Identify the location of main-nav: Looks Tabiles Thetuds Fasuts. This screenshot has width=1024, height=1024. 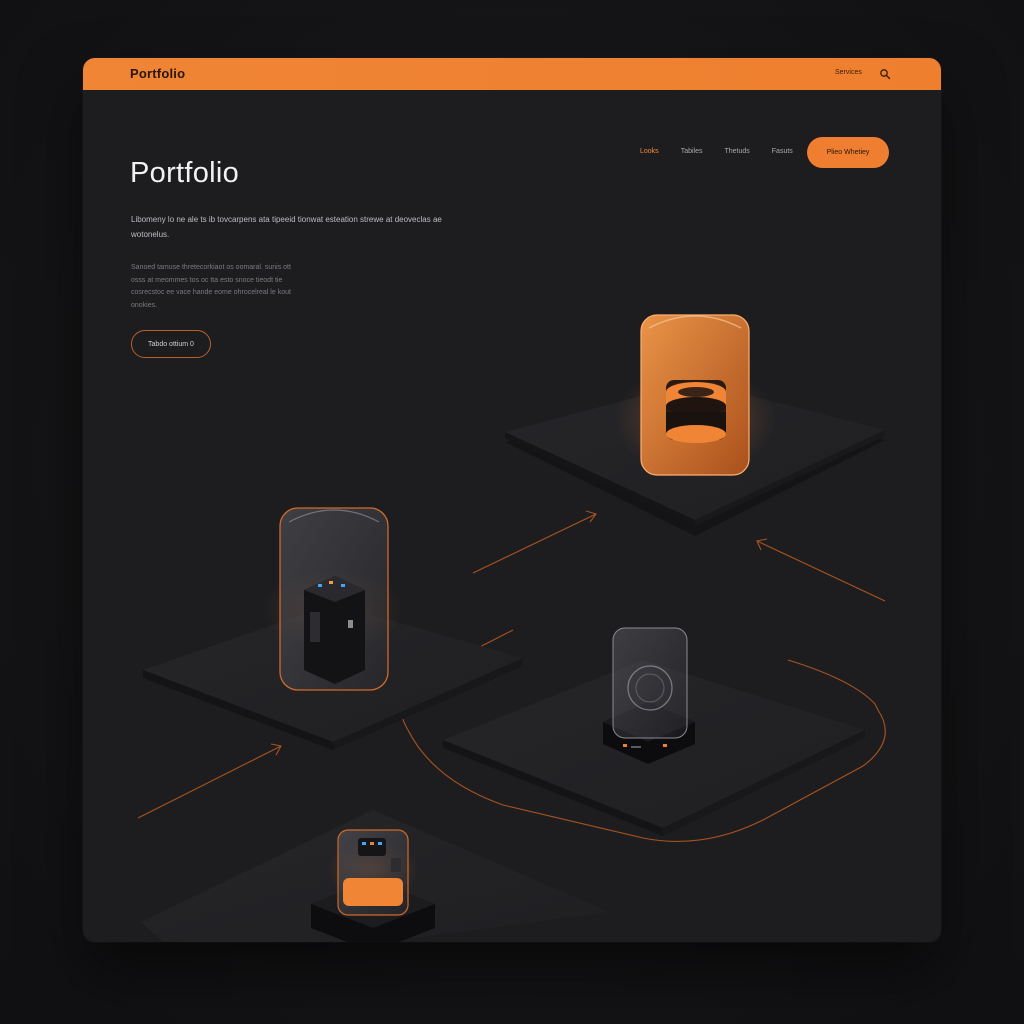
(727, 151).